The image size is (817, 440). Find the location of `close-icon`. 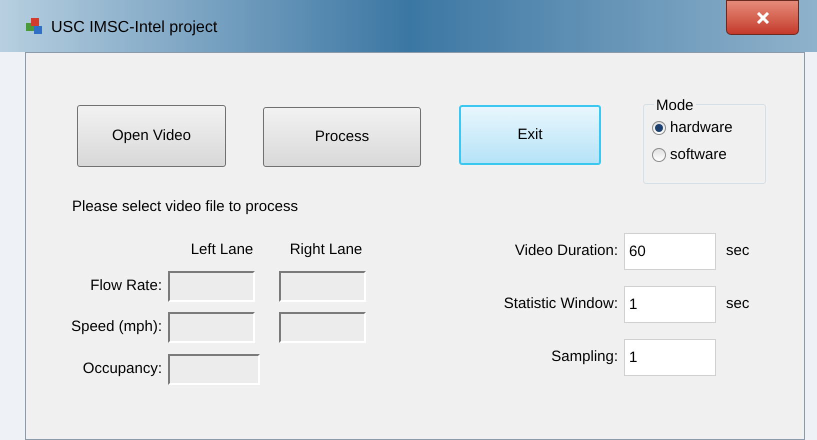

close-icon is located at coordinates (763, 18).